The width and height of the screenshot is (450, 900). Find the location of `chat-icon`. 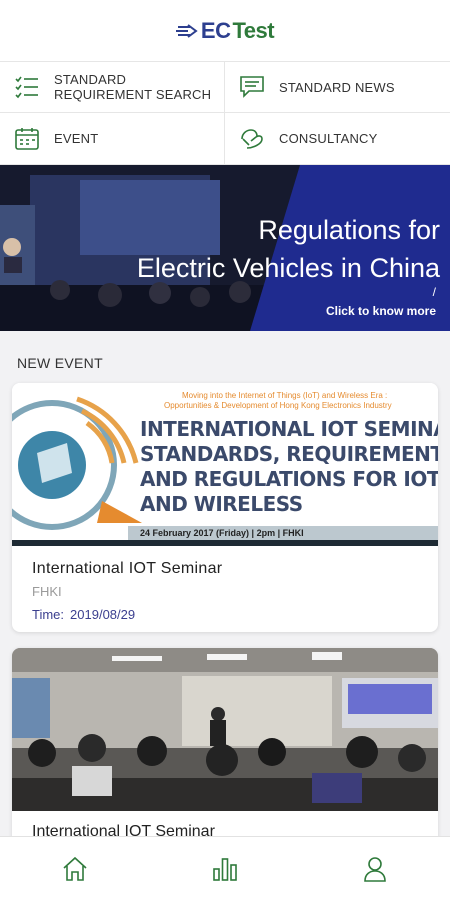

chat-icon is located at coordinates (252, 87).